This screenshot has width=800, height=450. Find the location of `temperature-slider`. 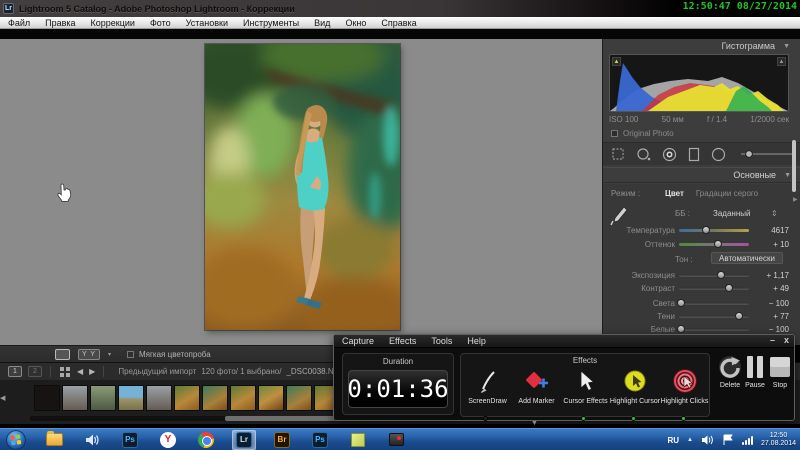

temperature-slider is located at coordinates (714, 230).